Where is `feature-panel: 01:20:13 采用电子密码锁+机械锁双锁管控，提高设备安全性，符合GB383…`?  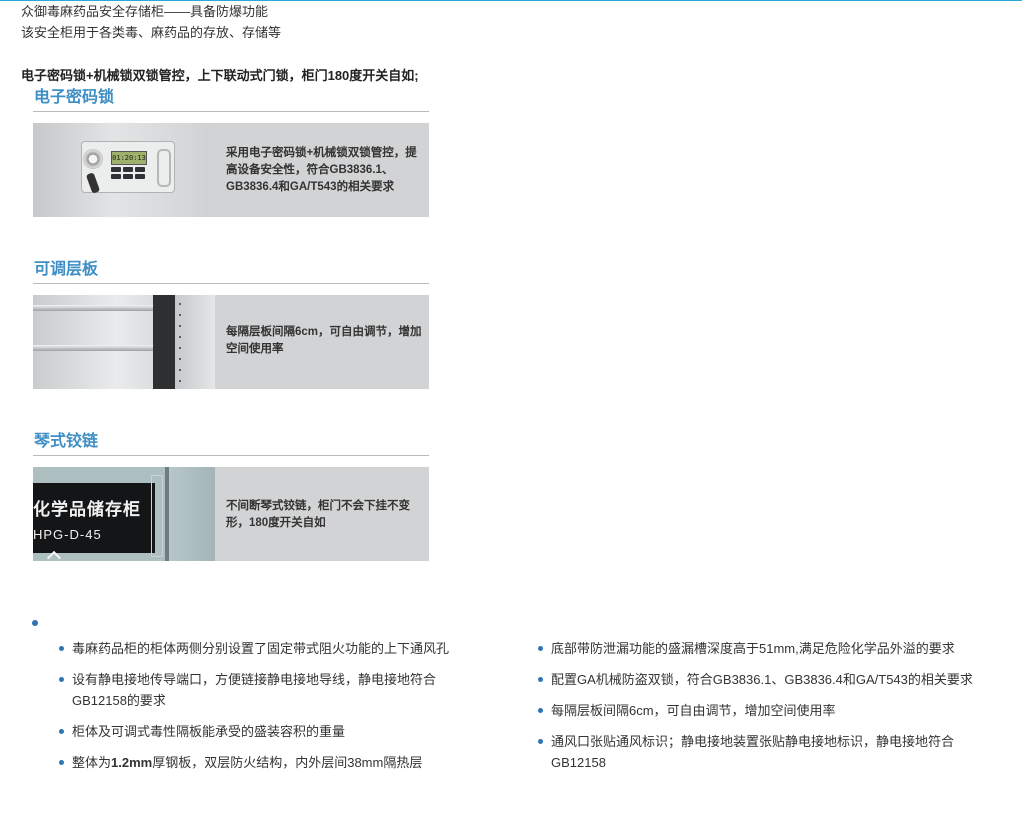
feature-panel: 01:20:13 采用电子密码锁+机械锁双锁管控，提高设备安全性，符合GB383… is located at coordinates (231, 170).